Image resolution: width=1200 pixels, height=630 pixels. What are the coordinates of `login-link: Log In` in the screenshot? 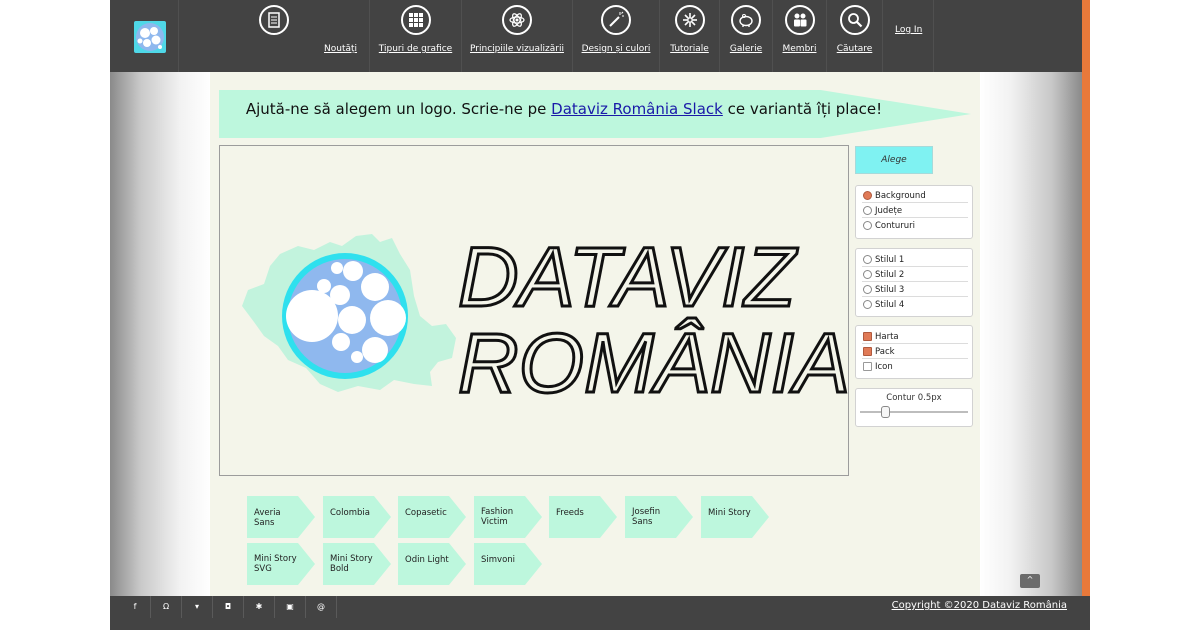 It's located at (908, 36).